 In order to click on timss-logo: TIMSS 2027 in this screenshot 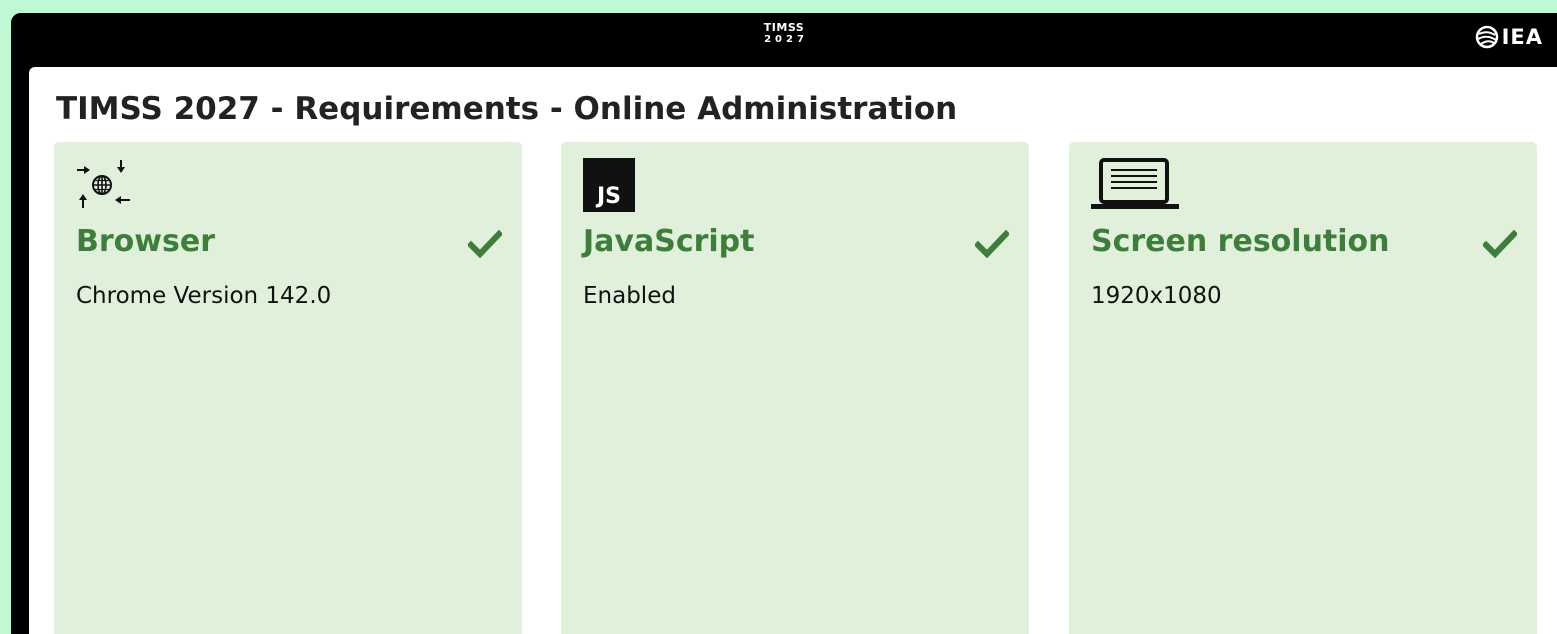, I will do `click(784, 33)`.